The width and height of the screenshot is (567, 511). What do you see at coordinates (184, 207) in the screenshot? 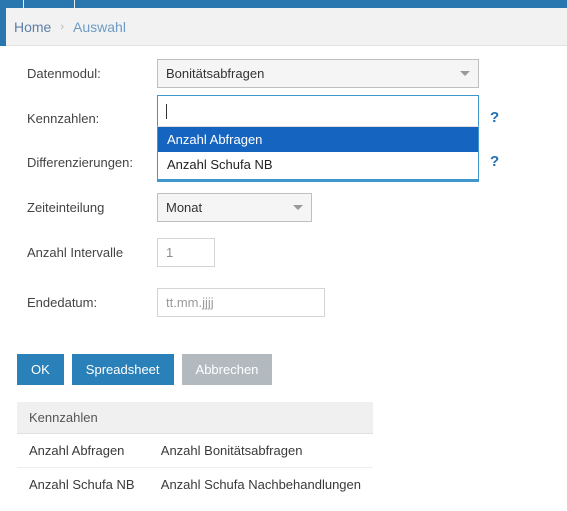
I see `select-zeiteinteilung-value: Monat` at bounding box center [184, 207].